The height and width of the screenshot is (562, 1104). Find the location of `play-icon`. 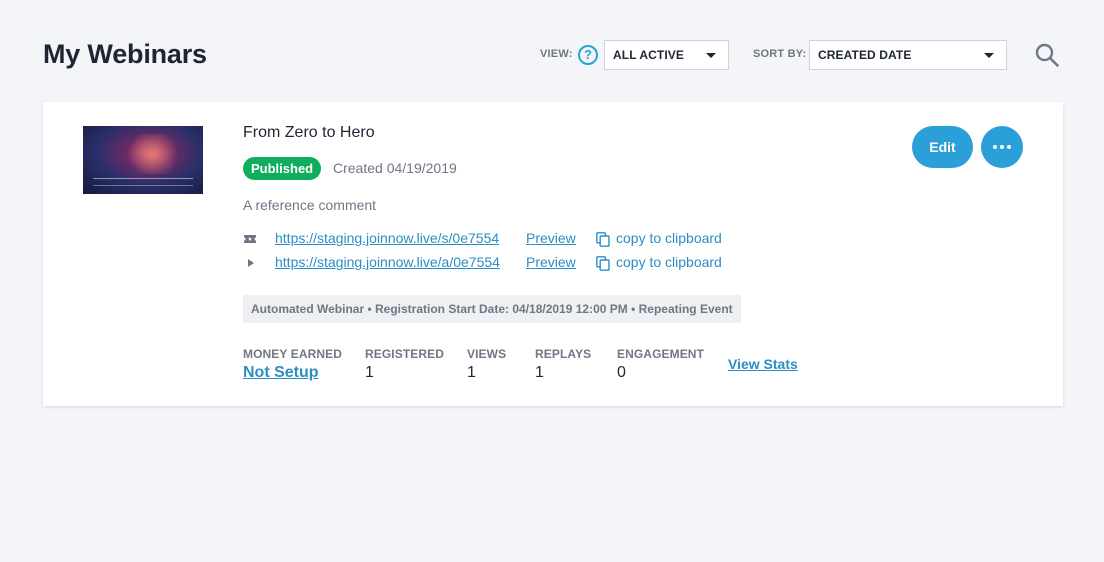

play-icon is located at coordinates (251, 263).